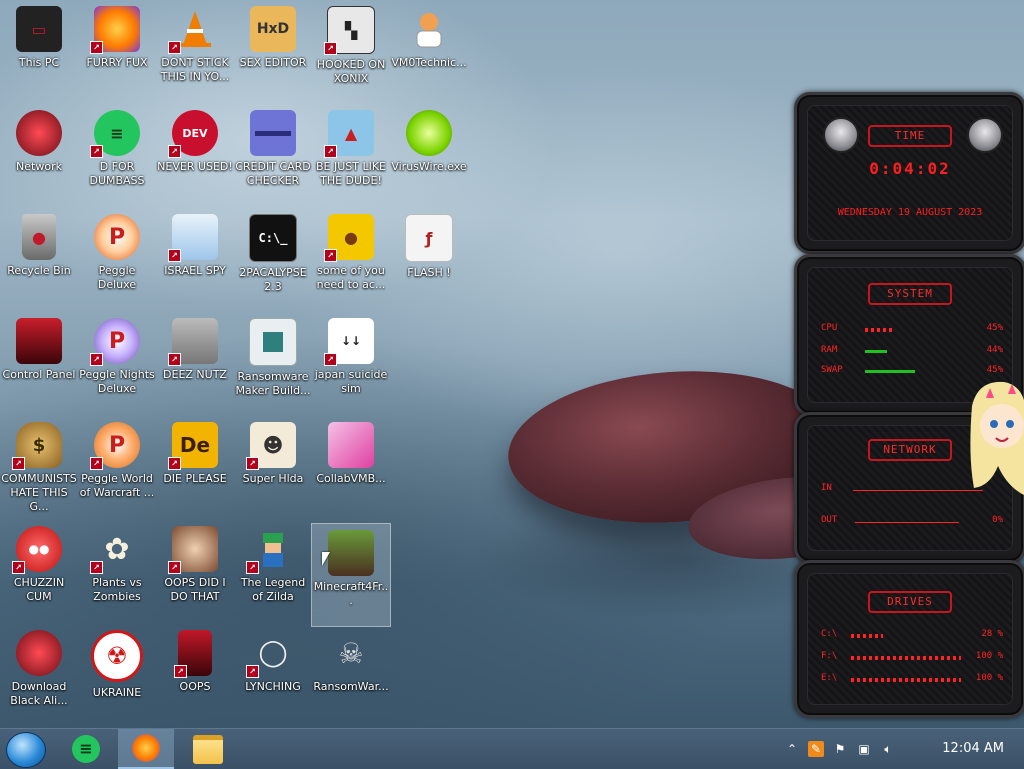 This screenshot has width=1024, height=769. Describe the element at coordinates (879, 330) in the screenshot. I see `cpu-bar` at that location.